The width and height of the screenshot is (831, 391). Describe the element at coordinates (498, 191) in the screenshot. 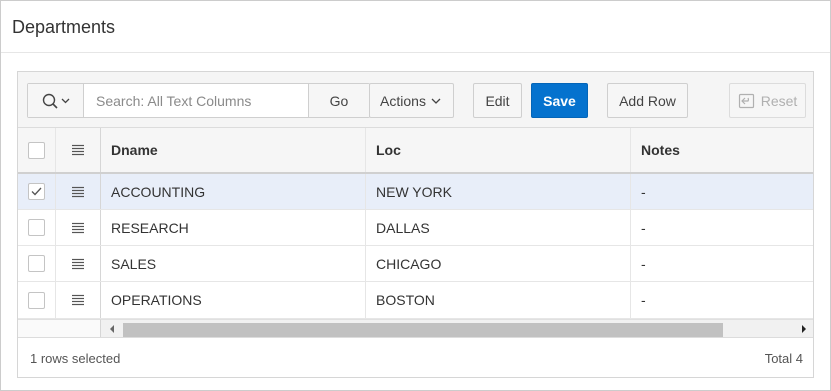

I see `loc-cell: NEW YORK` at that location.